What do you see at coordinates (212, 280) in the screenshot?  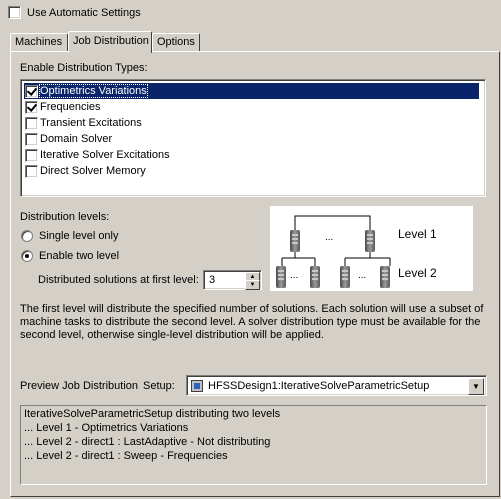 I see `first-level-value: 3` at bounding box center [212, 280].